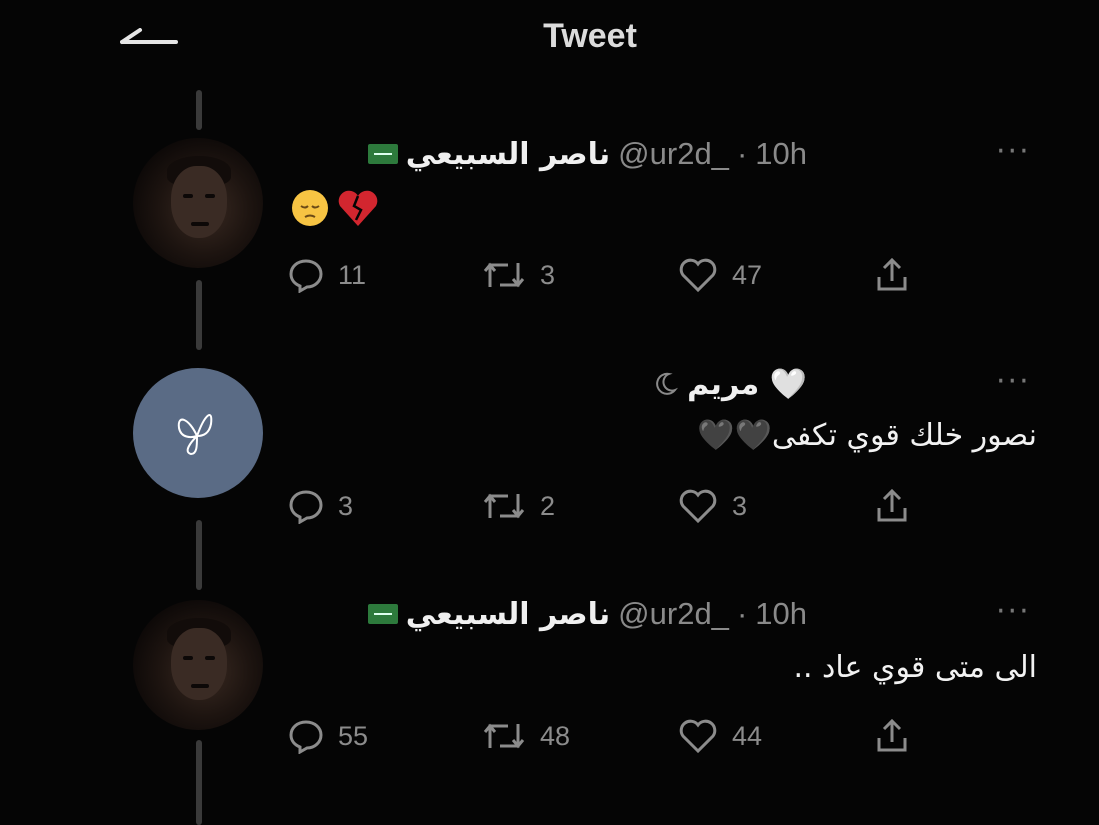 The image size is (1099, 825). I want to click on like-button: 47, so click(720, 275).